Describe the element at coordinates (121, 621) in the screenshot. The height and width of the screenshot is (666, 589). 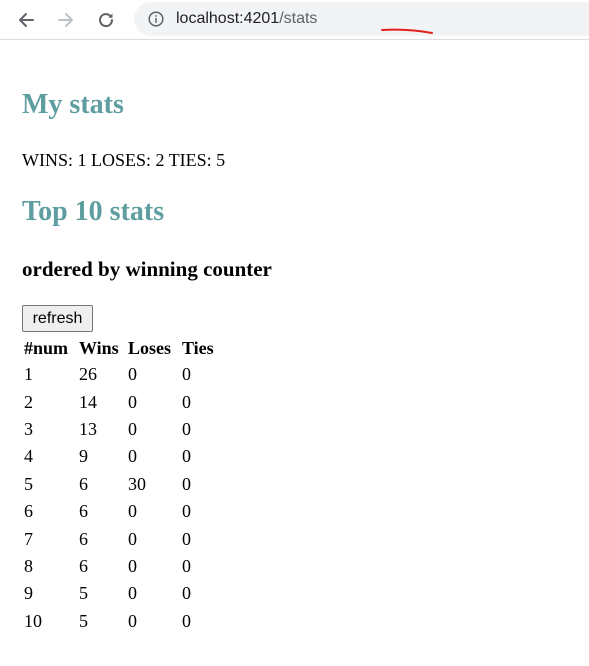
I see `table-row: 10 5 0 0` at that location.